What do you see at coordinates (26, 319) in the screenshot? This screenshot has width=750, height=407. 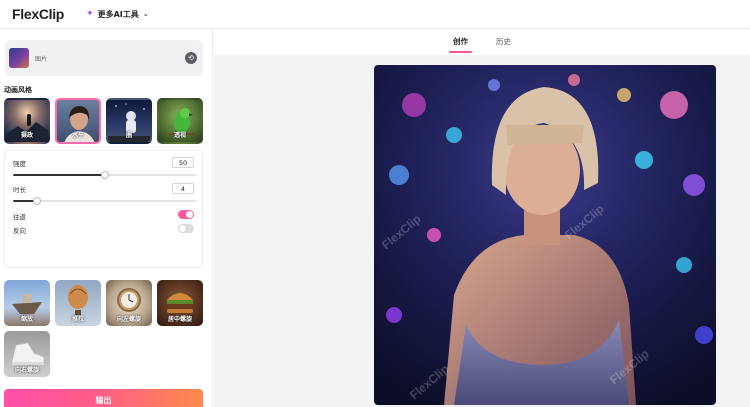 I see `motion-label: 缩放` at bounding box center [26, 319].